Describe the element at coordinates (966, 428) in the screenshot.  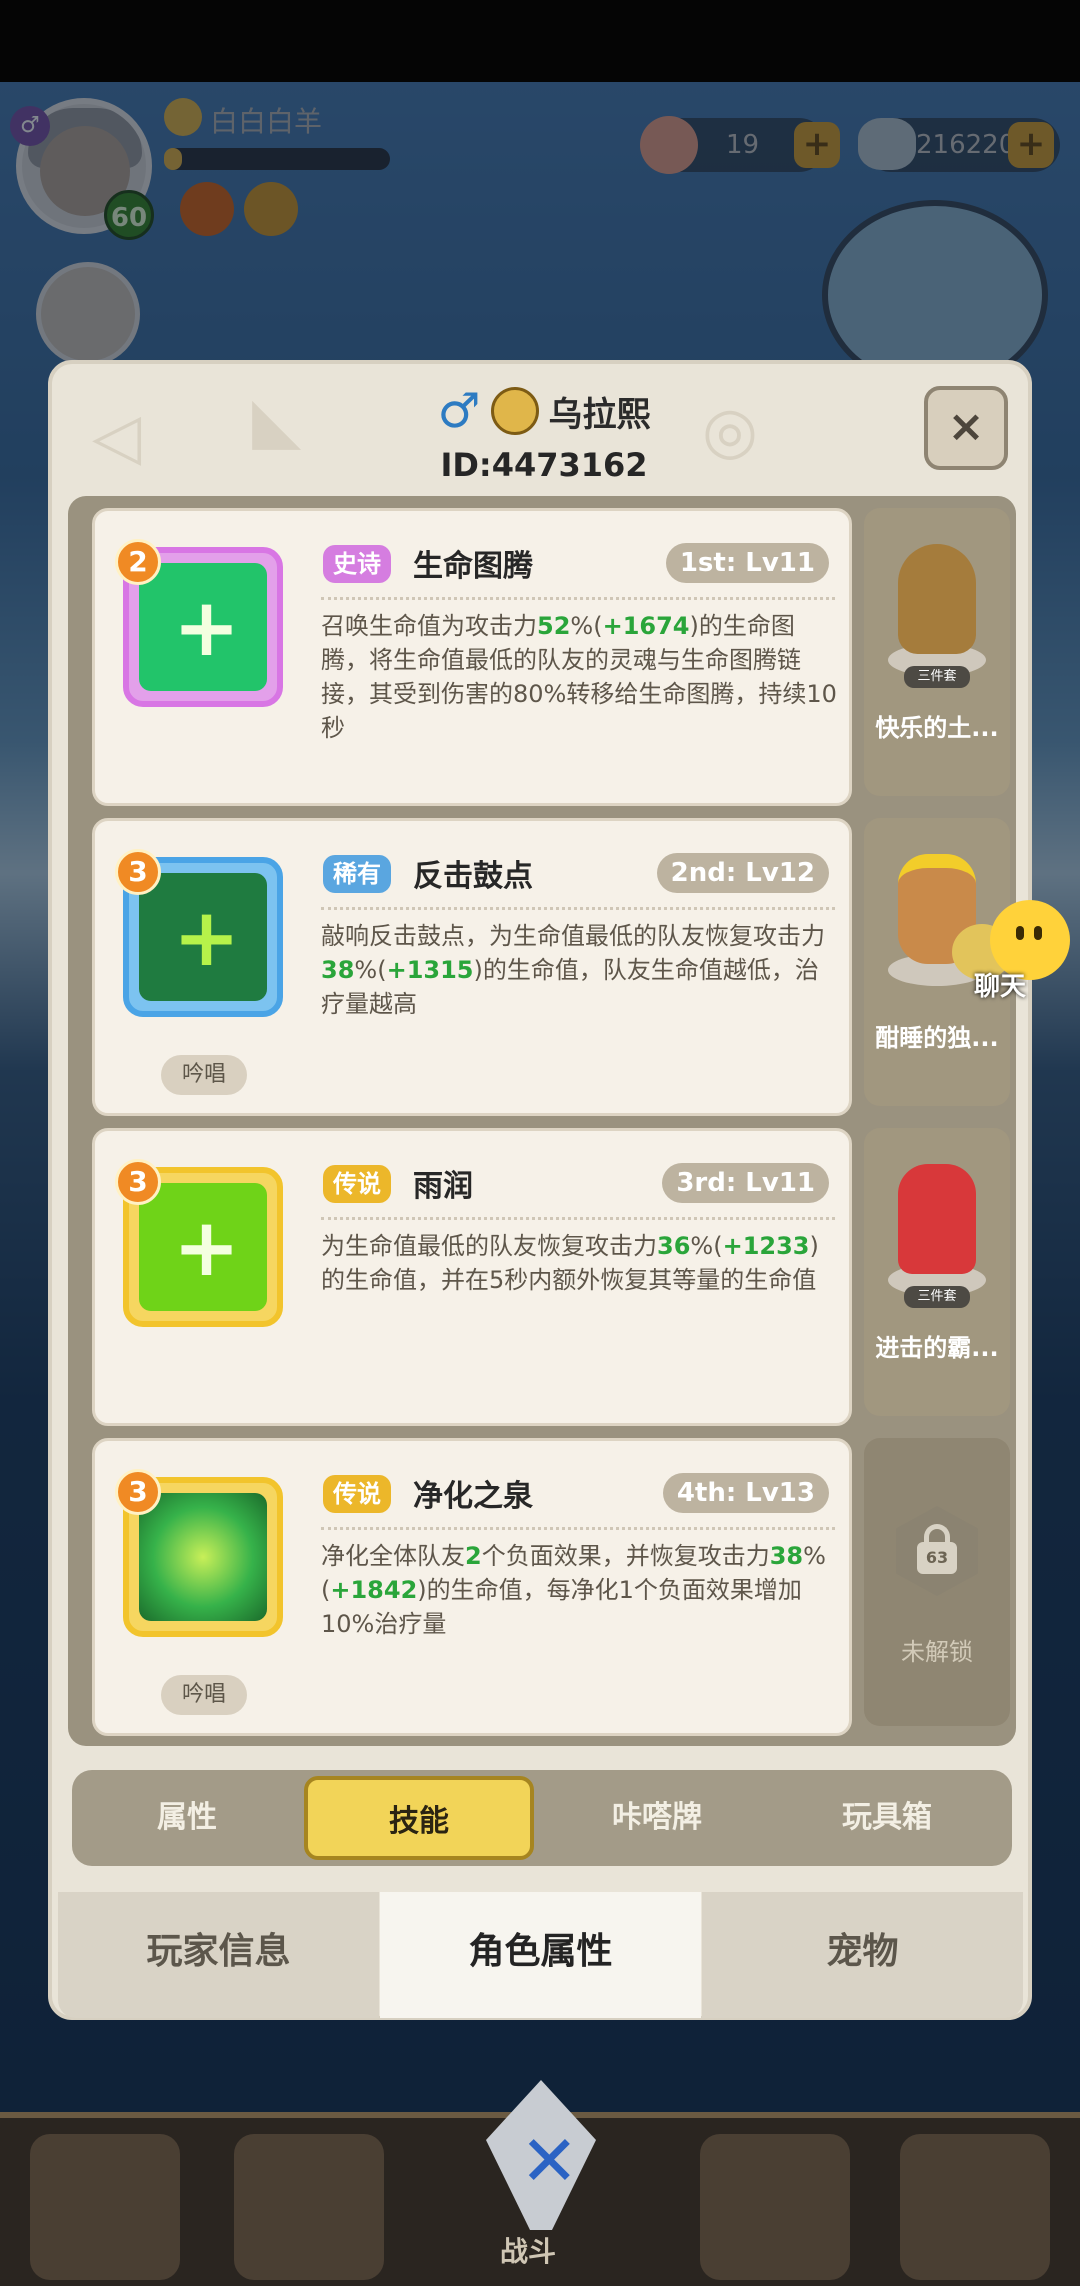
I see `close-button: ×` at that location.